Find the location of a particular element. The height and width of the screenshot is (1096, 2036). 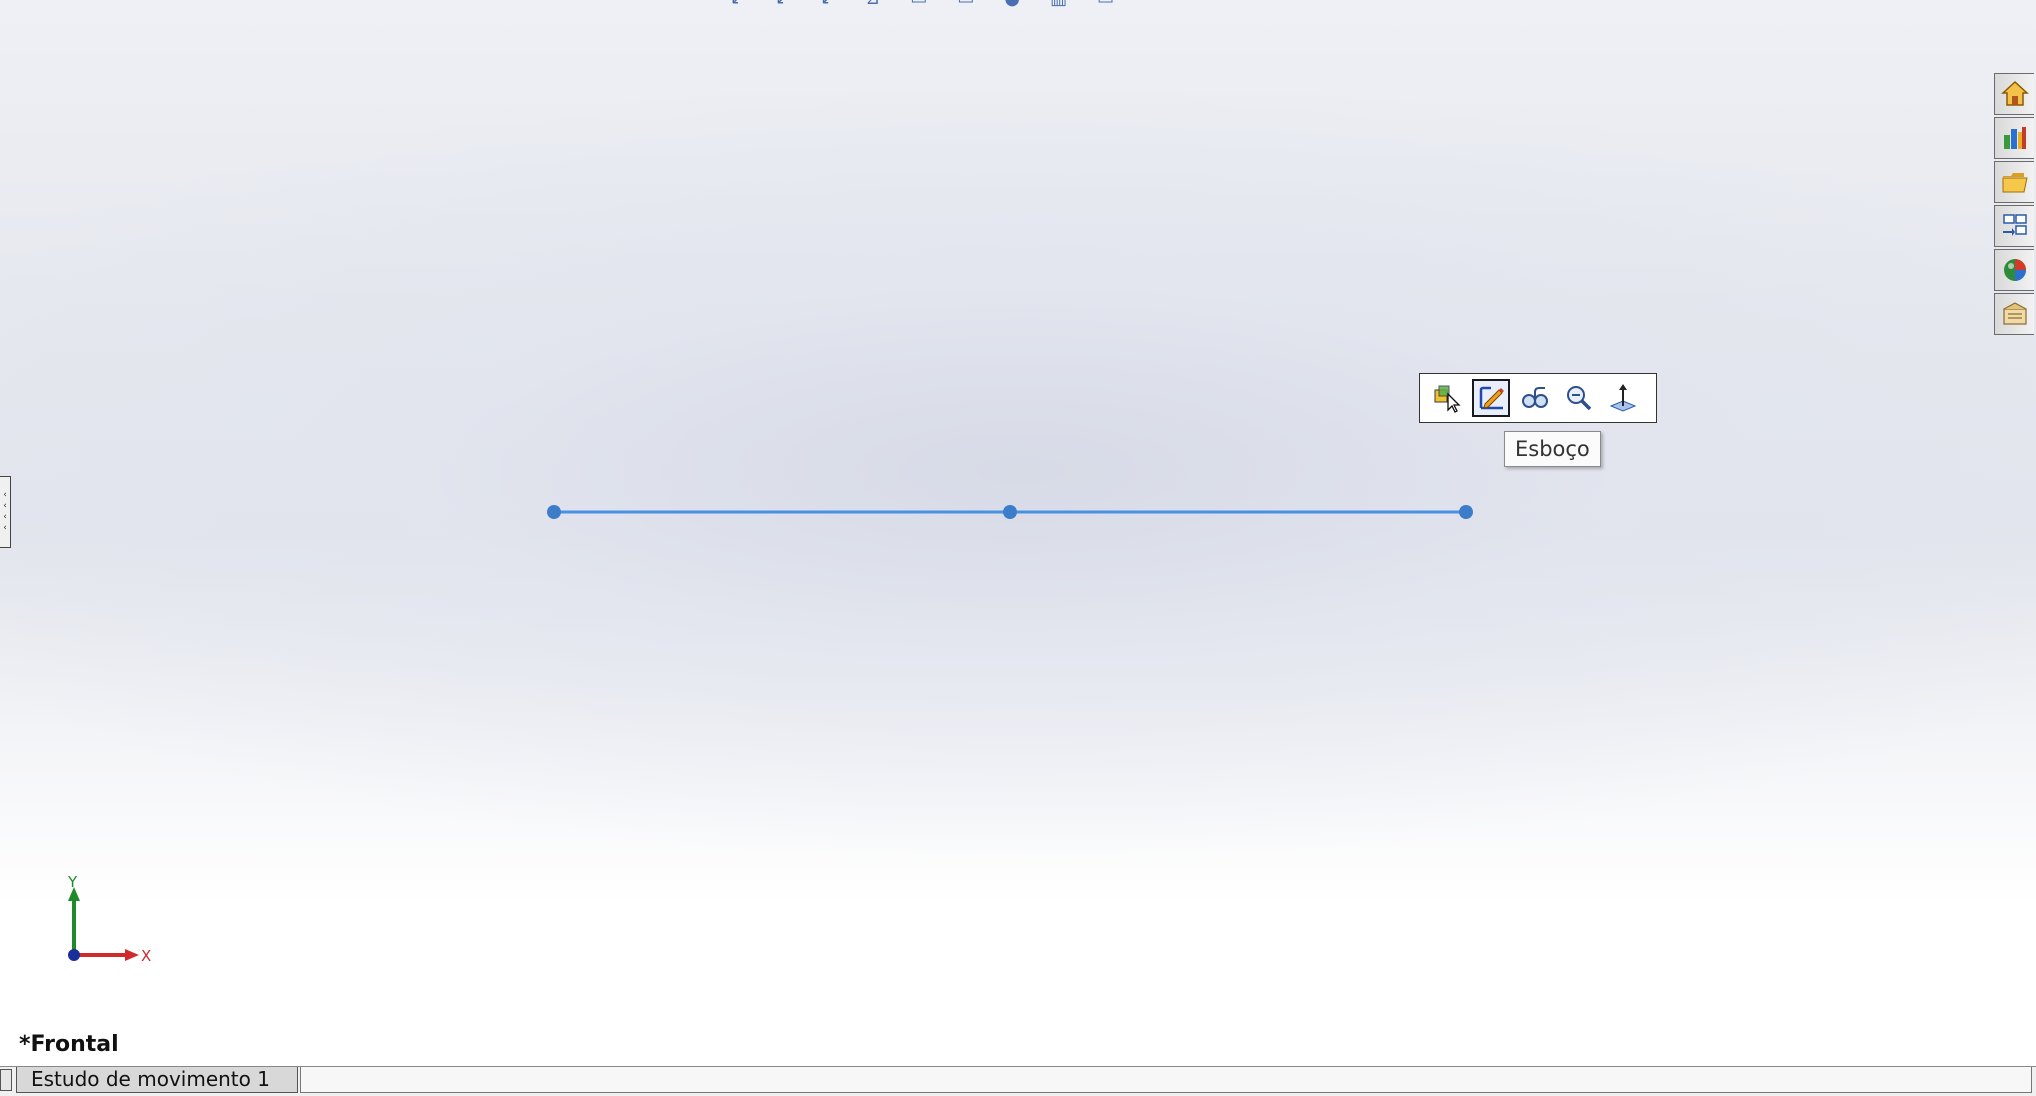

view-orientation-label: *Frontal is located at coordinates (69, 1044).